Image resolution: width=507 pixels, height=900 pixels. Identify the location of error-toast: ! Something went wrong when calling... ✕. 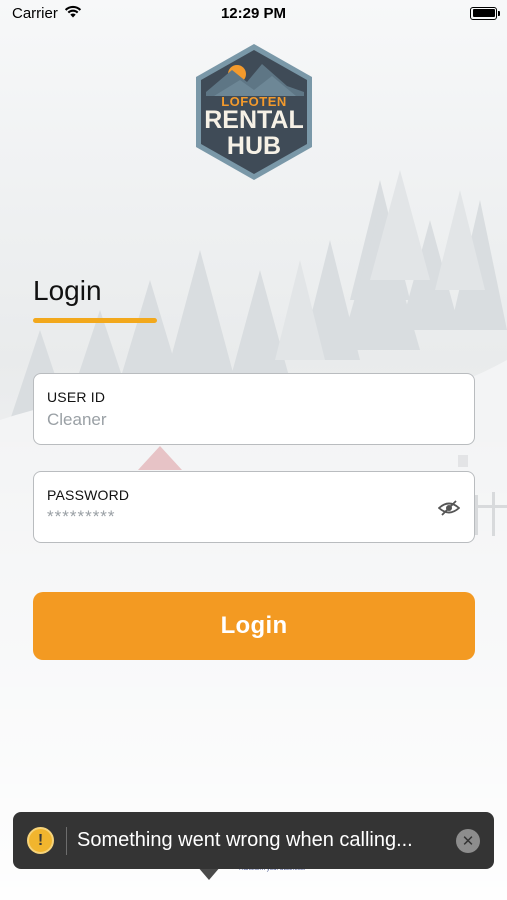
(253, 840).